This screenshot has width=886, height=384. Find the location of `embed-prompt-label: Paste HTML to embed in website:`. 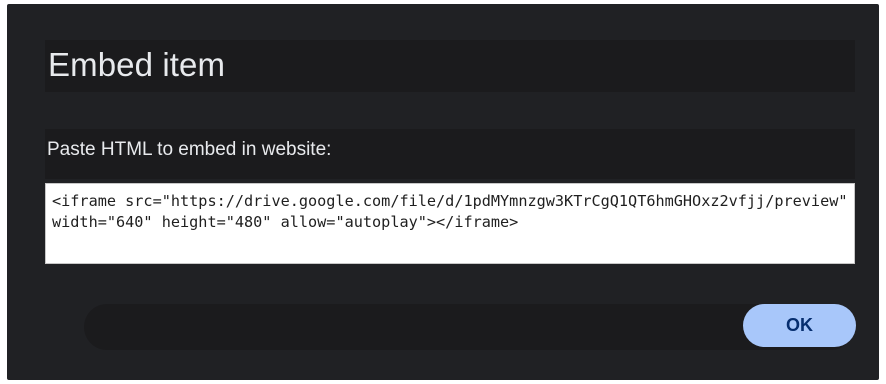

embed-prompt-label: Paste HTML to embed in website: is located at coordinates (189, 149).